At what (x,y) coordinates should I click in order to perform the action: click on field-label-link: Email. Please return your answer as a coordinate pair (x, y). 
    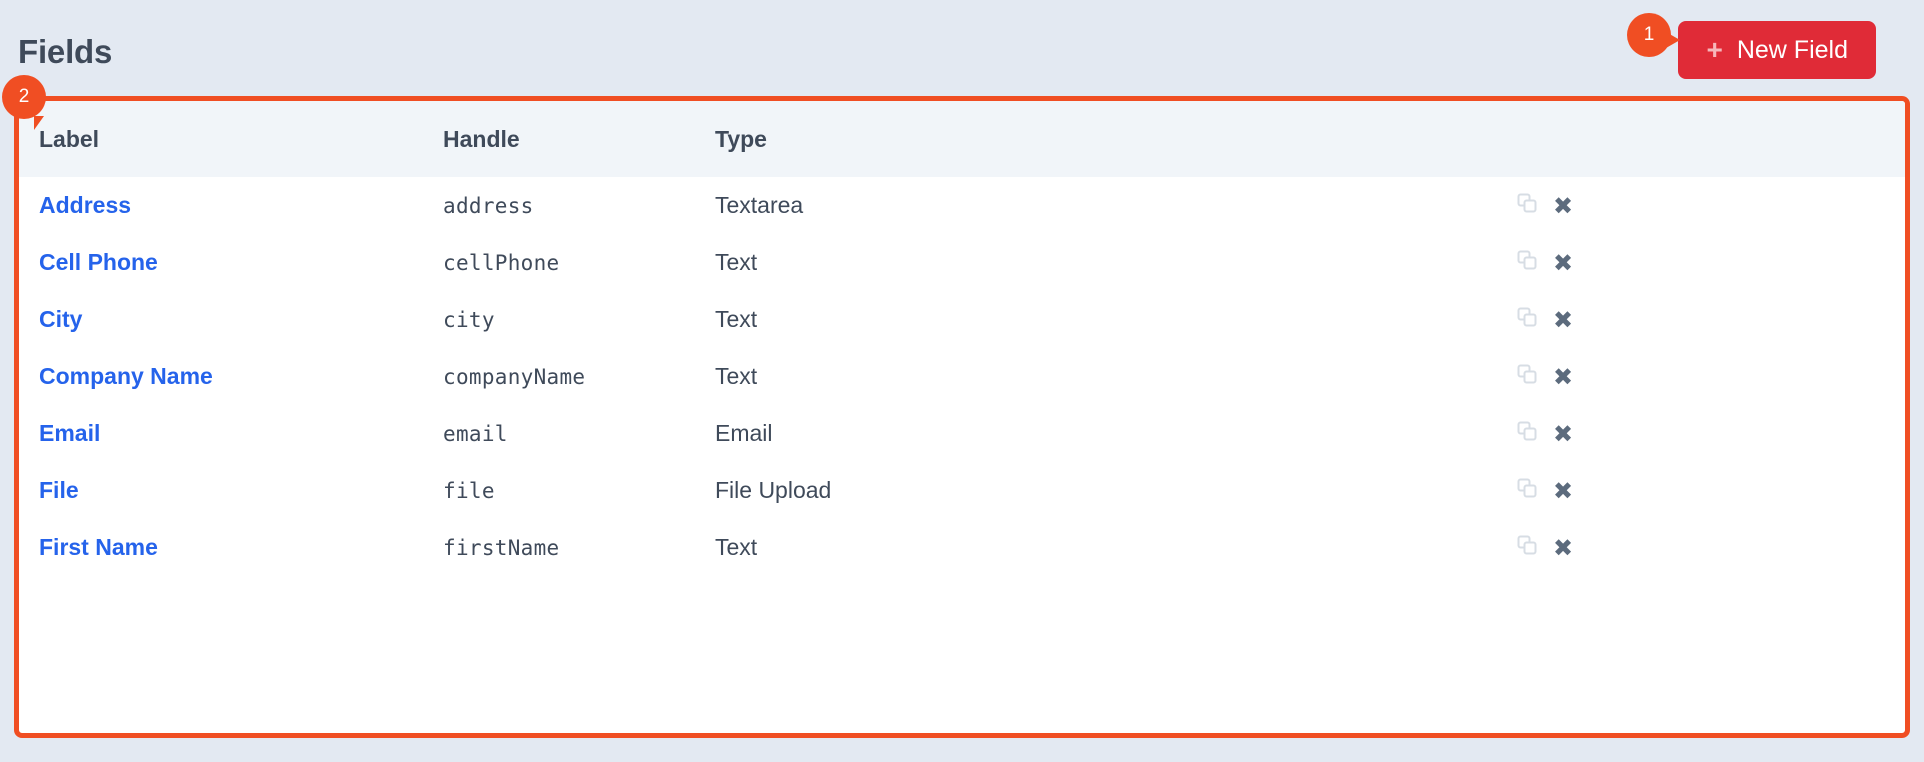
    Looking at the image, I should click on (69, 433).